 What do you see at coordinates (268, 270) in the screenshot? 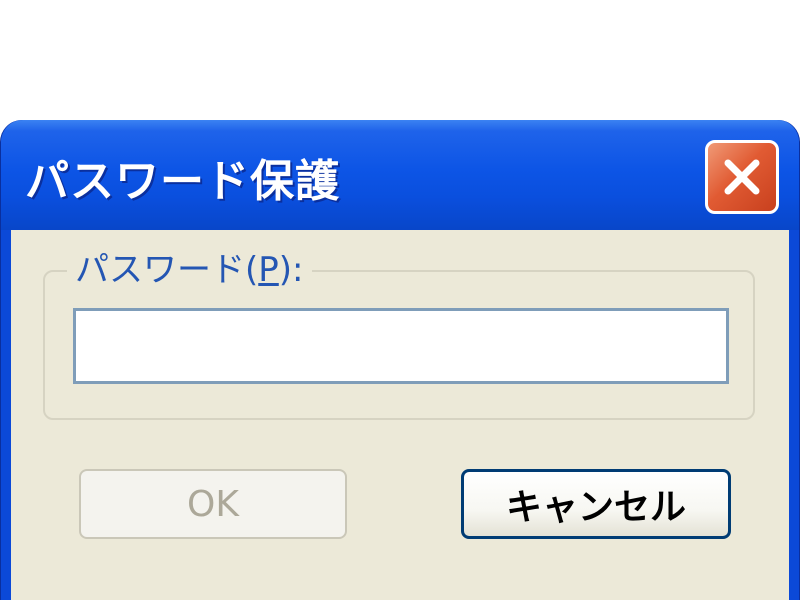
I see `password-label-accelerator: P` at bounding box center [268, 270].